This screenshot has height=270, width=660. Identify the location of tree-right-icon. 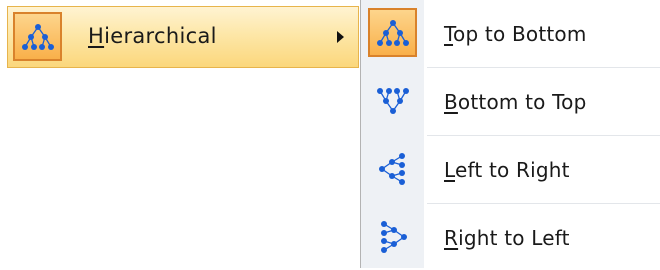
(392, 168).